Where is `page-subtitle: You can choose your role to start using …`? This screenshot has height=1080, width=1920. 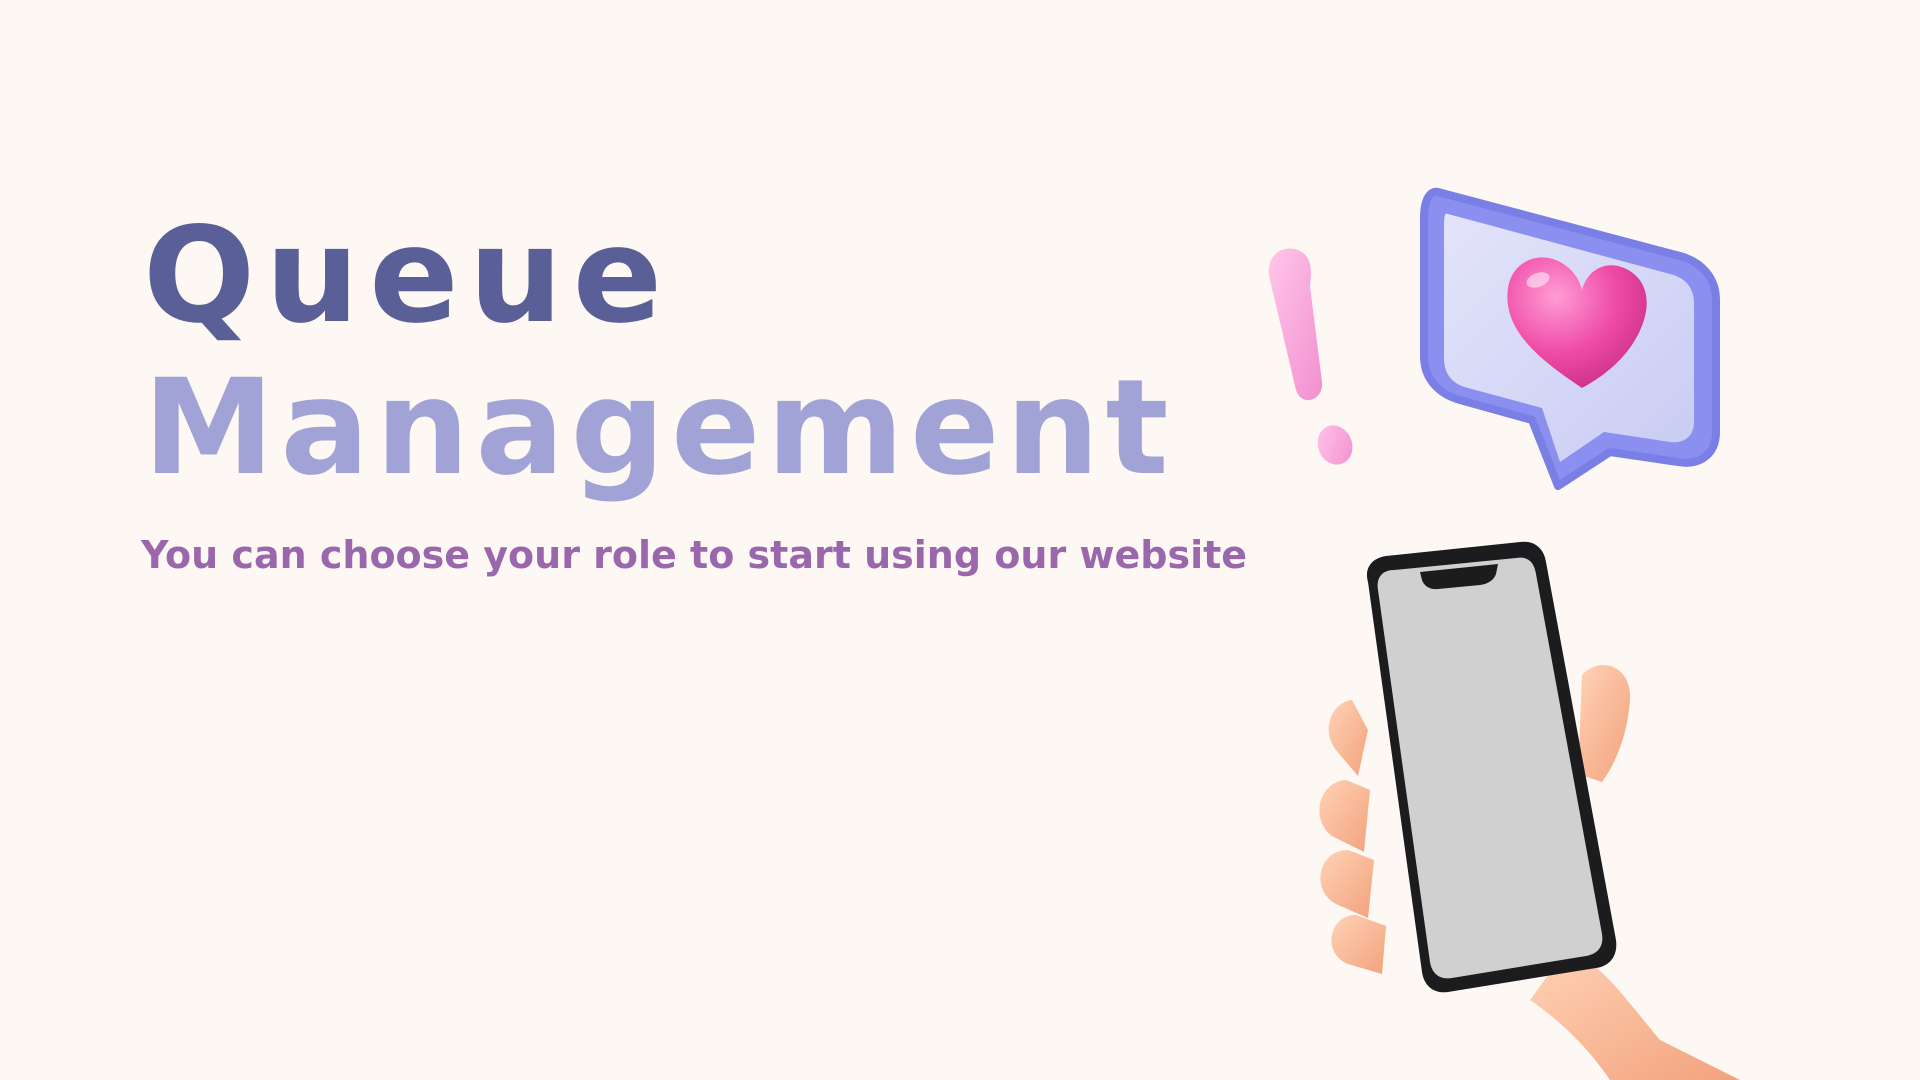 page-subtitle: You can choose your role to start using … is located at coordinates (694, 555).